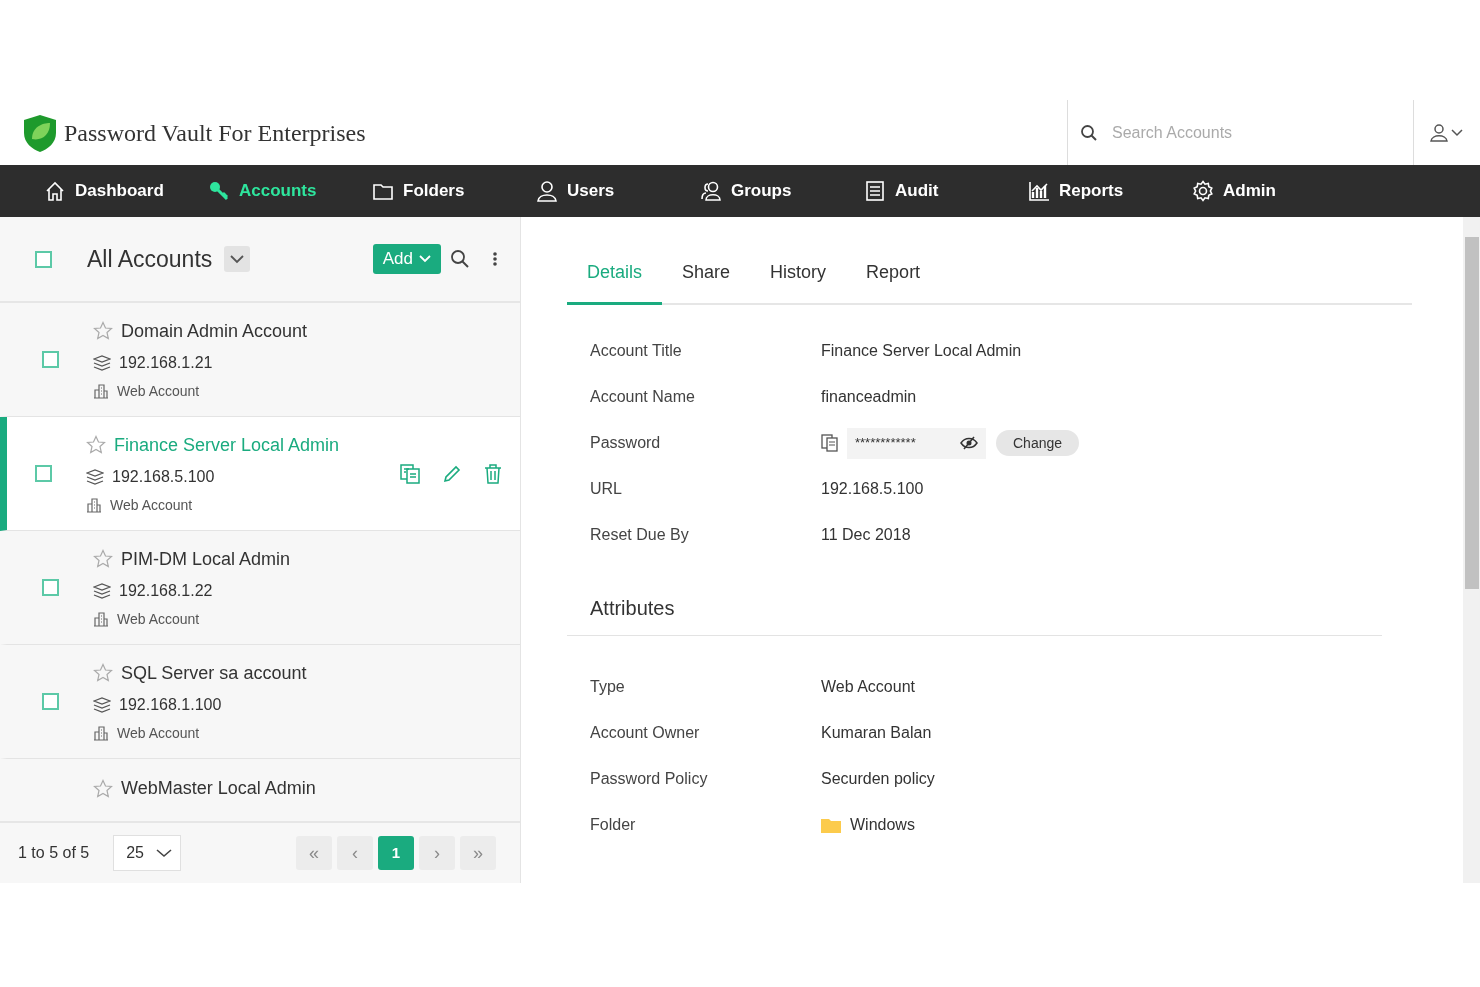 The image size is (1480, 987). What do you see at coordinates (706, 275) in the screenshot?
I see `tab: Share` at bounding box center [706, 275].